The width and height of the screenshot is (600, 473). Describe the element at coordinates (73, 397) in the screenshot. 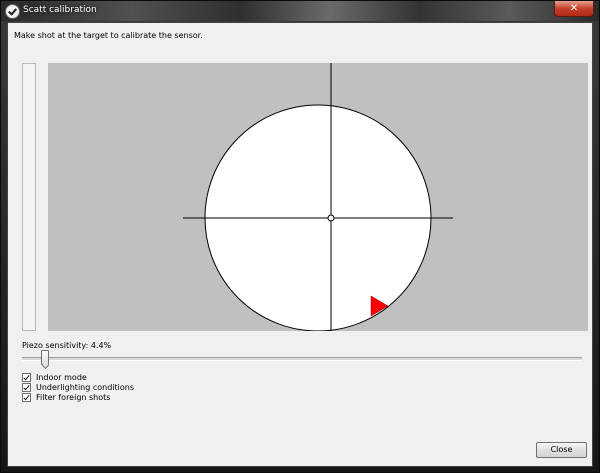

I see `filter-foreign-label: Filter foreign shots` at that location.